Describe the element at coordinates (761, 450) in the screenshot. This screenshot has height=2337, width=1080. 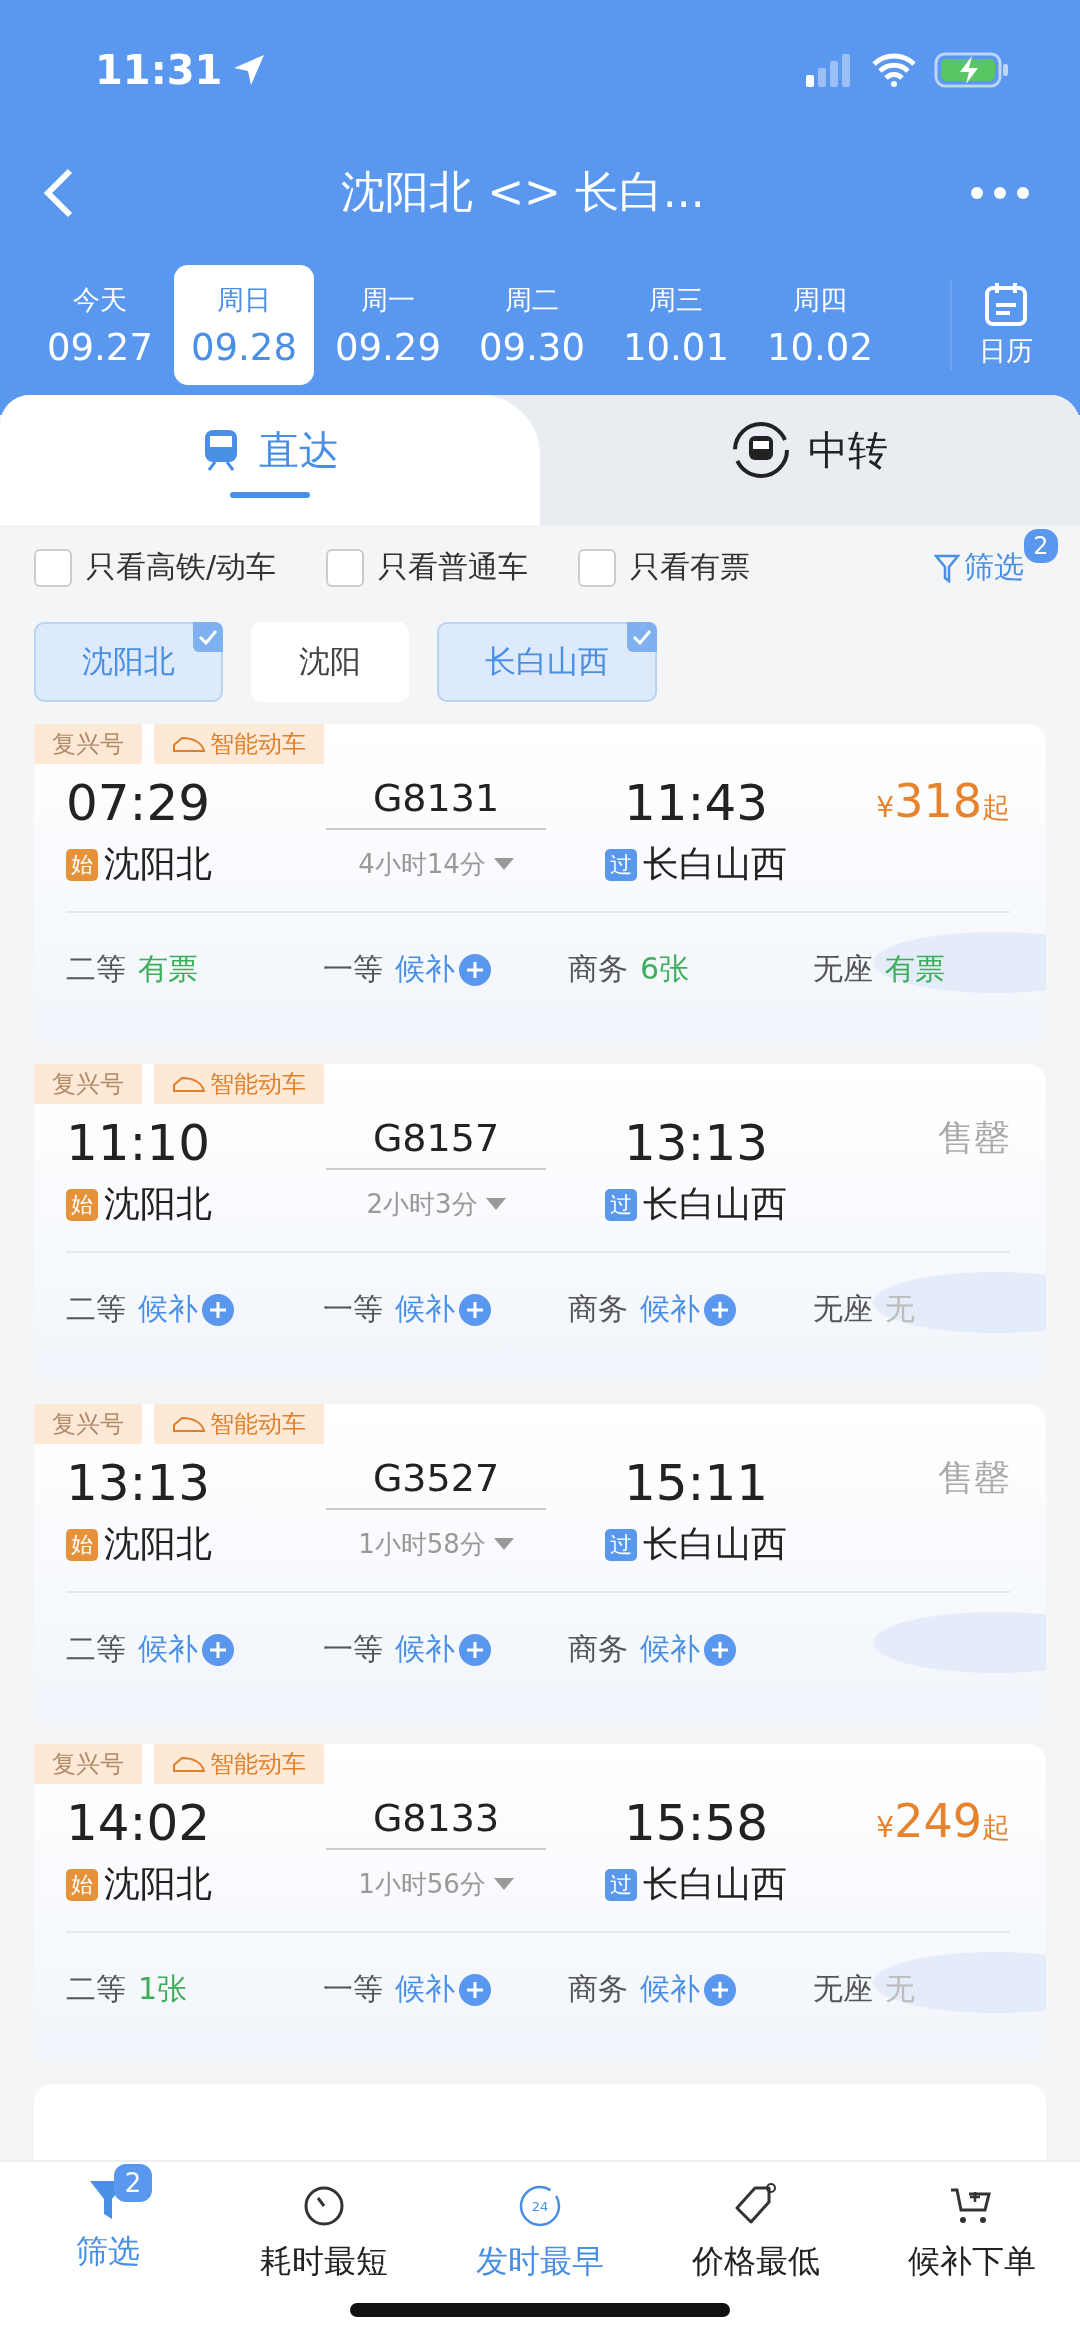
I see `train-transfer-icon` at that location.